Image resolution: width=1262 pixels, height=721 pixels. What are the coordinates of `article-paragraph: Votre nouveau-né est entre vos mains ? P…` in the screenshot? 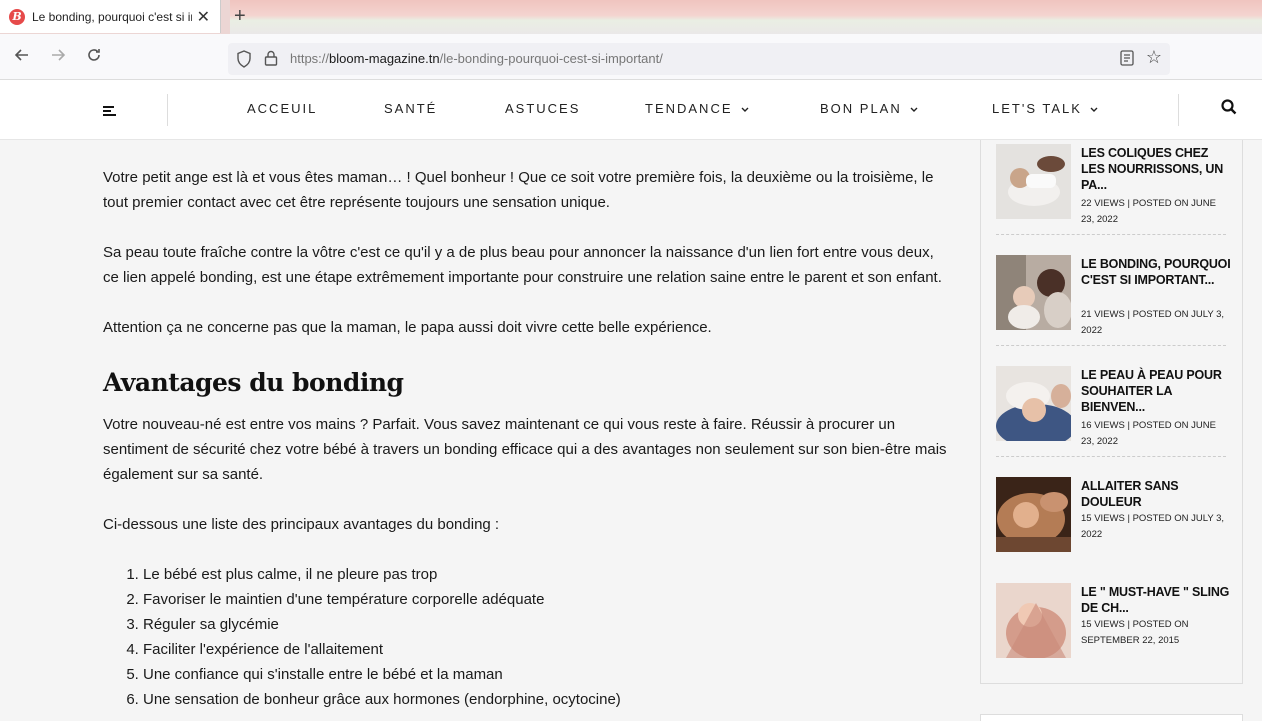 It's located at (525, 449).